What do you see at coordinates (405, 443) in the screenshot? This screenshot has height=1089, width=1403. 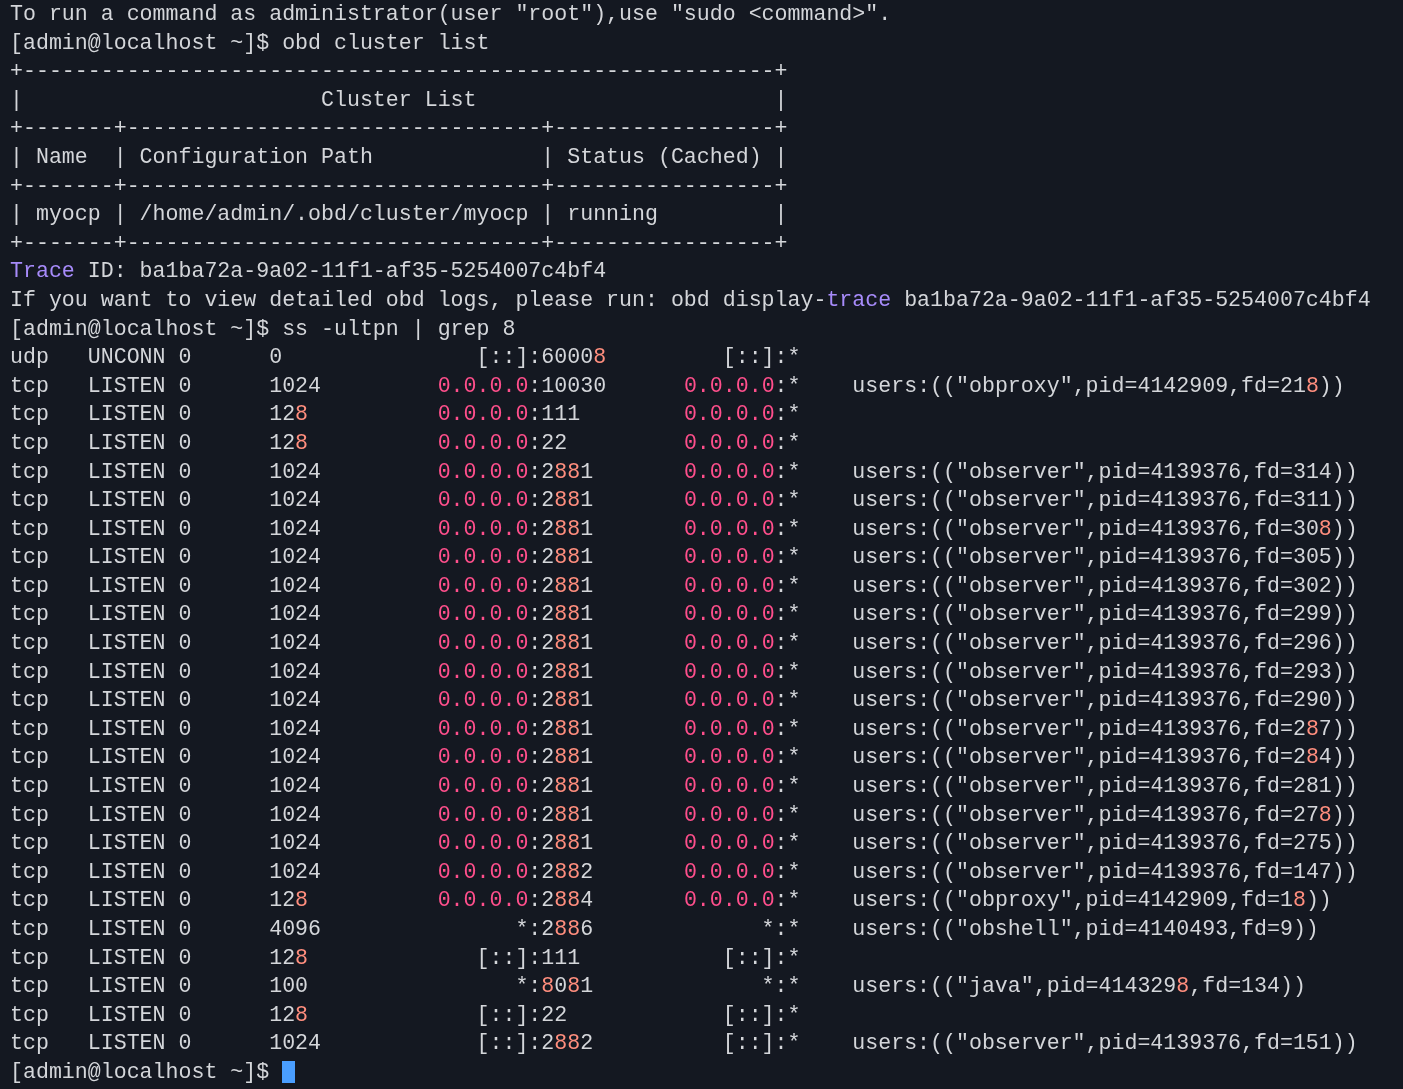 I see `terminal-line: tcp LISTEN 0 128 0.0.0.0:22 0.0.0.0:*` at bounding box center [405, 443].